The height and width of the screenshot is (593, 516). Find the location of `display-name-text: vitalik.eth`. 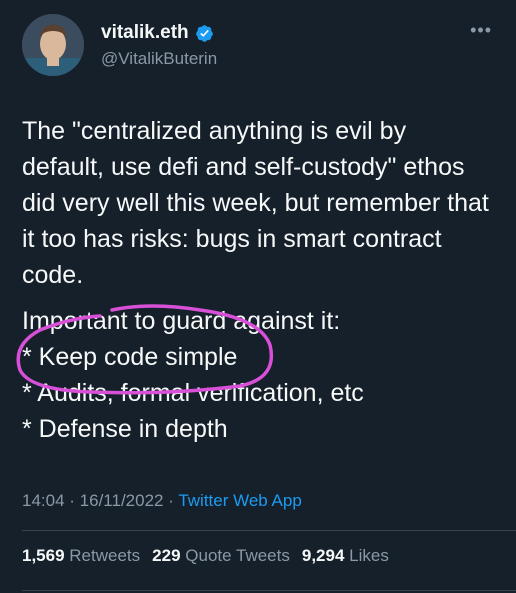

display-name-text: vitalik.eth is located at coordinates (145, 32).